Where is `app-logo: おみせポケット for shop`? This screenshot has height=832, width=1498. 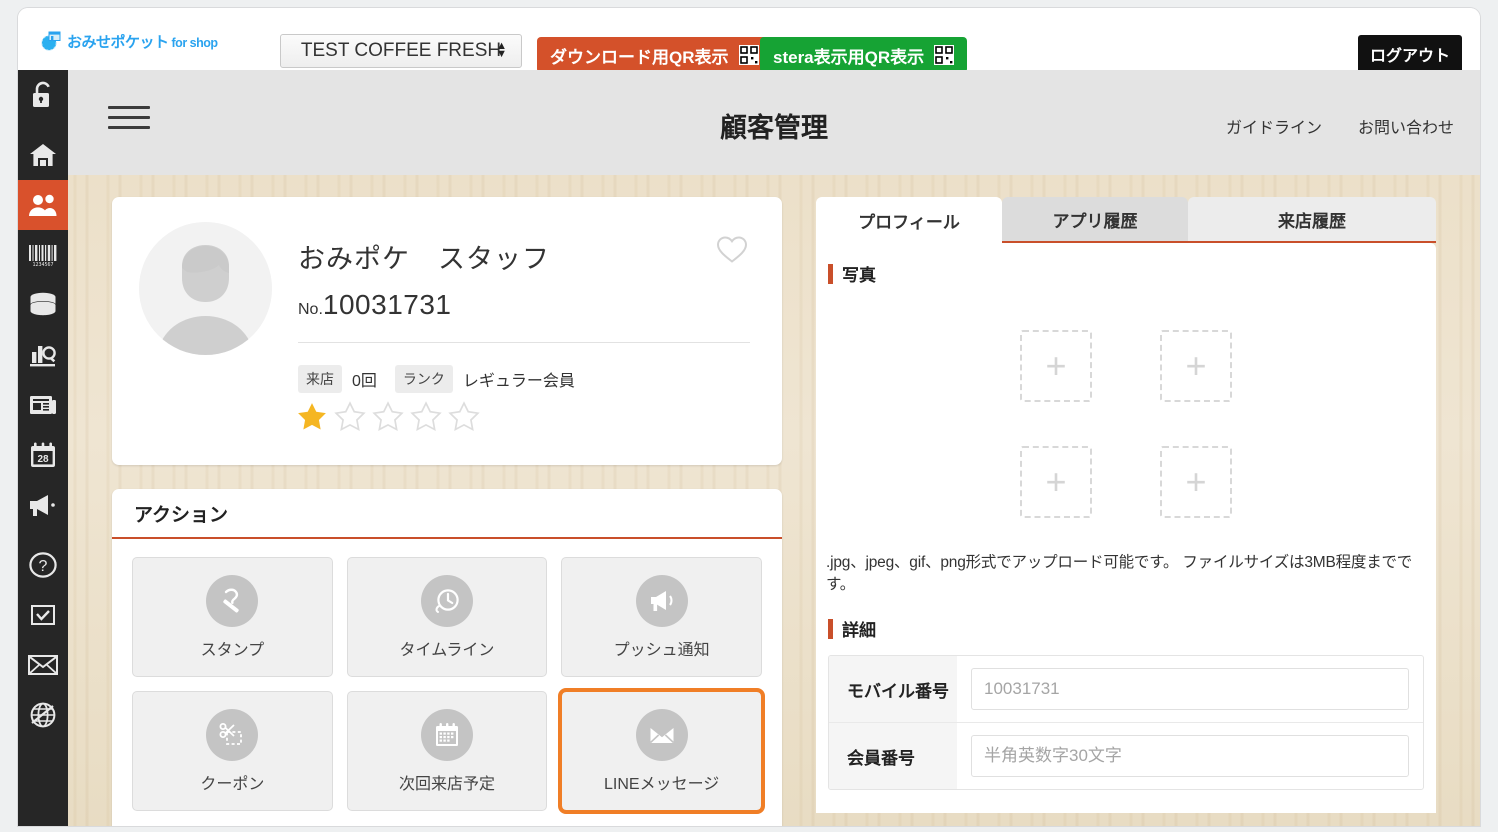
app-logo: おみせポケット for shop is located at coordinates (129, 41).